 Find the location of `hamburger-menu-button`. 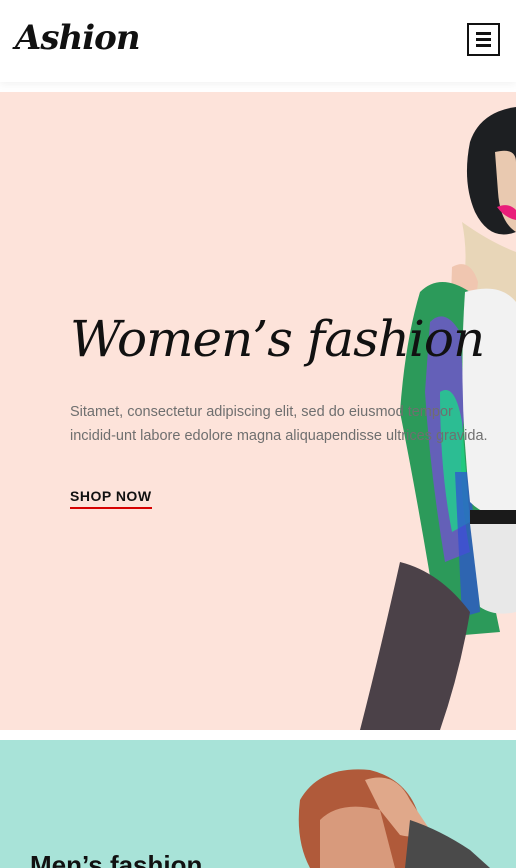

hamburger-menu-button is located at coordinates (483, 39).